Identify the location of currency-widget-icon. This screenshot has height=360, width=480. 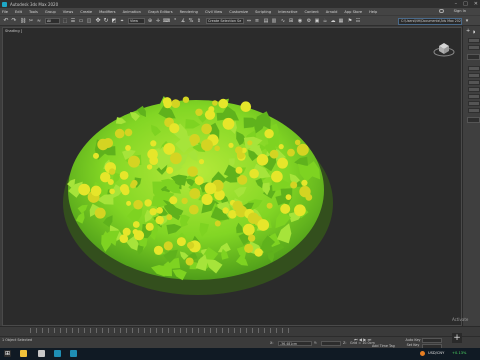
(422, 353).